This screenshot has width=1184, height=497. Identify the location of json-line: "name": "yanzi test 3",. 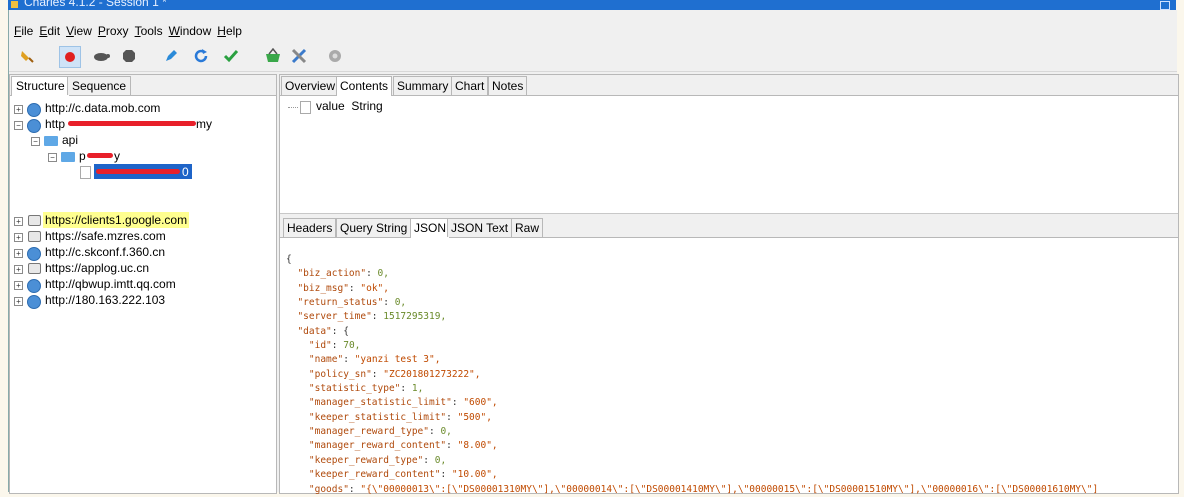
(363, 360).